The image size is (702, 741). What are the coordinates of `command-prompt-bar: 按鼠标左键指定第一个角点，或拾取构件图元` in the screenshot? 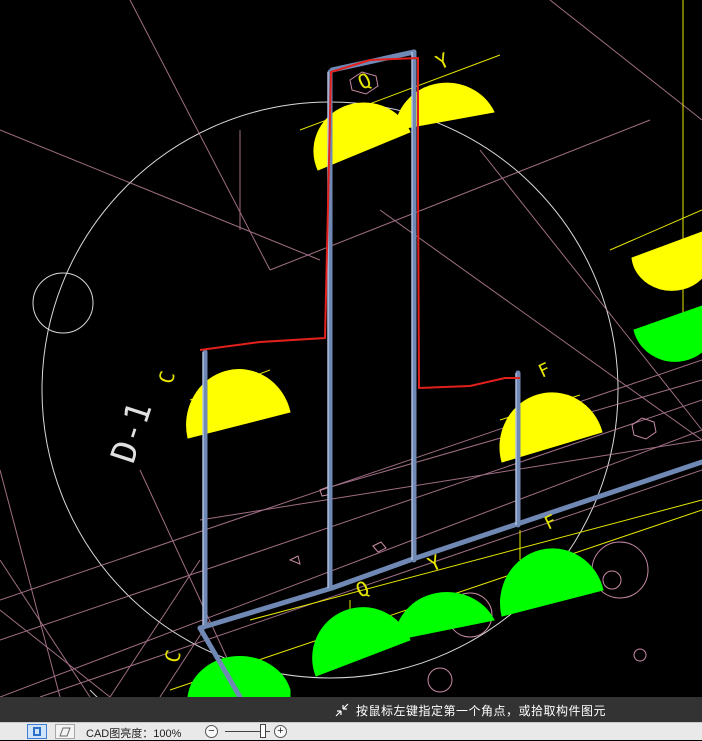 It's located at (351, 709).